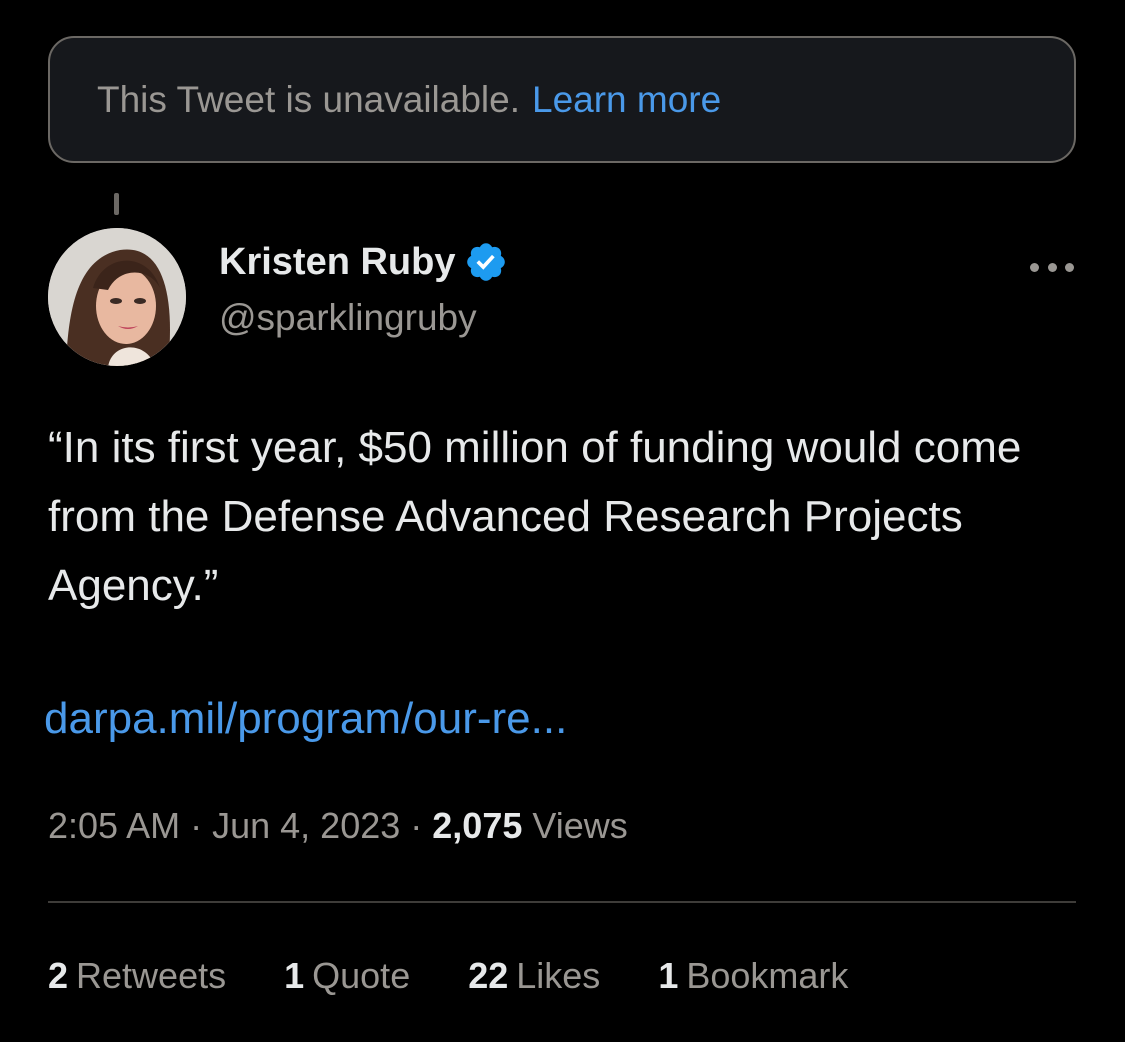 This screenshot has height=1042, width=1125. Describe the element at coordinates (114, 825) in the screenshot. I see `tweet-time: 2:05 AM` at that location.